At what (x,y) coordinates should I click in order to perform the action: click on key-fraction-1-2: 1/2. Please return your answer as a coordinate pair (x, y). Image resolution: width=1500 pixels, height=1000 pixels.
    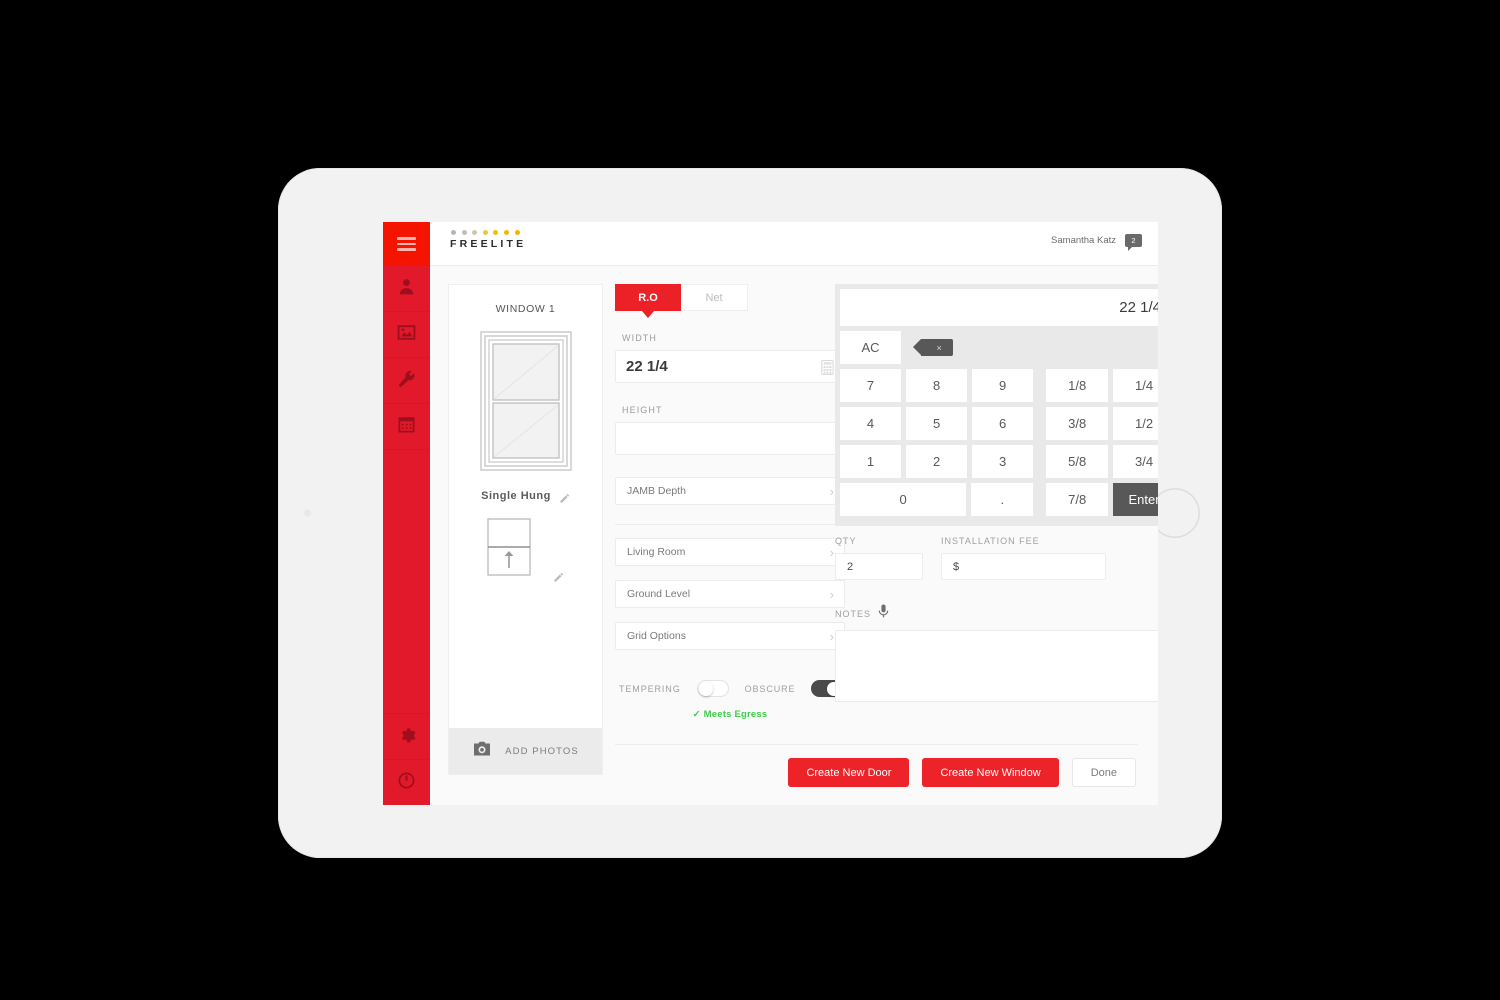
    Looking at the image, I should click on (1135, 423).